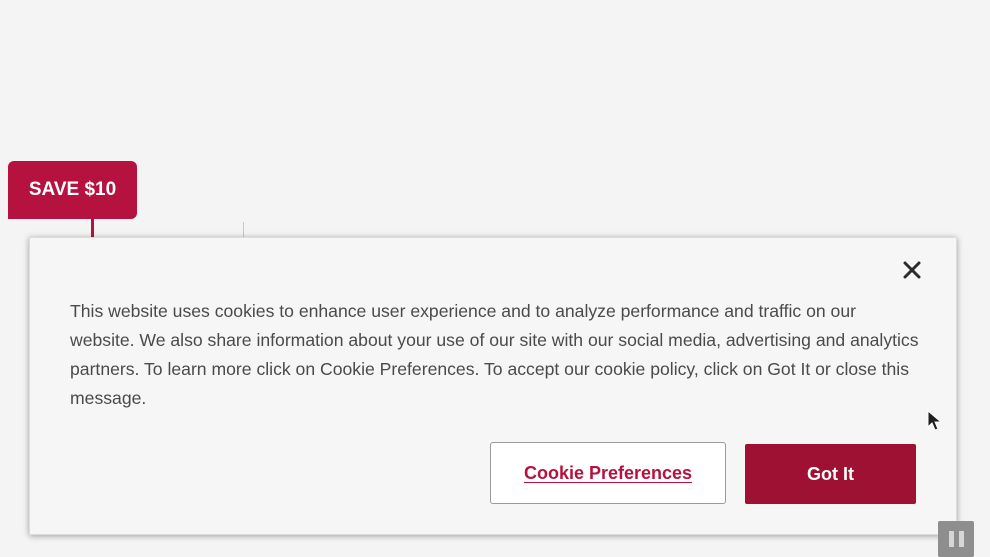  I want to click on close-icon, so click(912, 270).